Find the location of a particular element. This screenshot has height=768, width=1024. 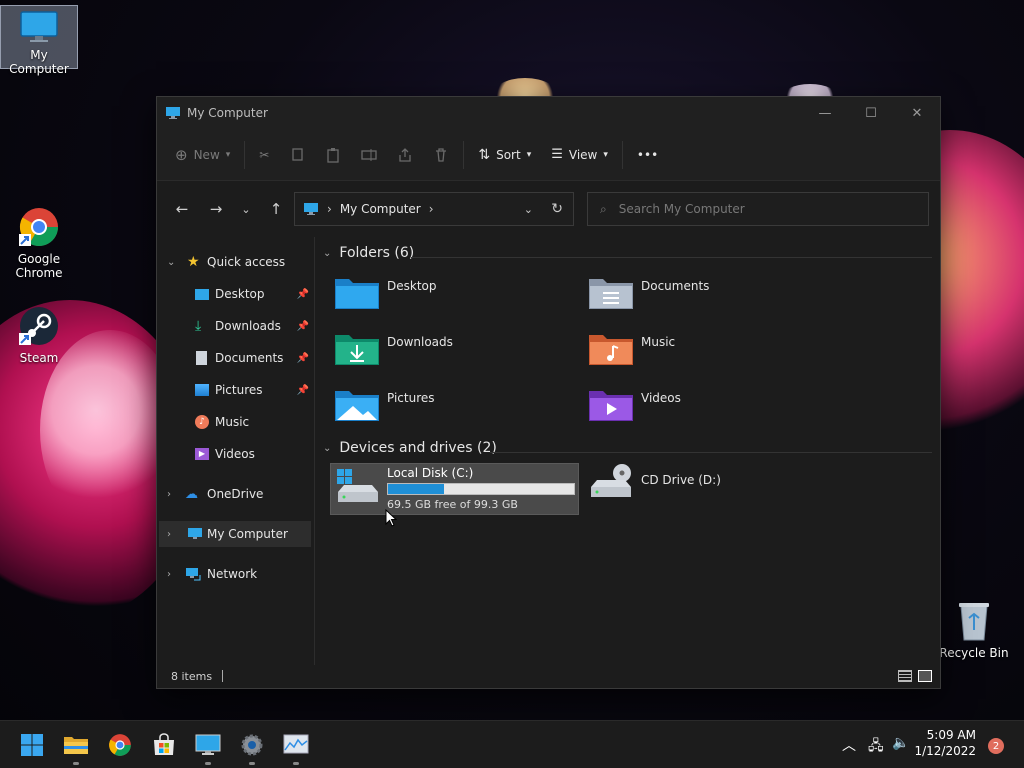

folder-tile-downloads: Downloads is located at coordinates (394, 349).